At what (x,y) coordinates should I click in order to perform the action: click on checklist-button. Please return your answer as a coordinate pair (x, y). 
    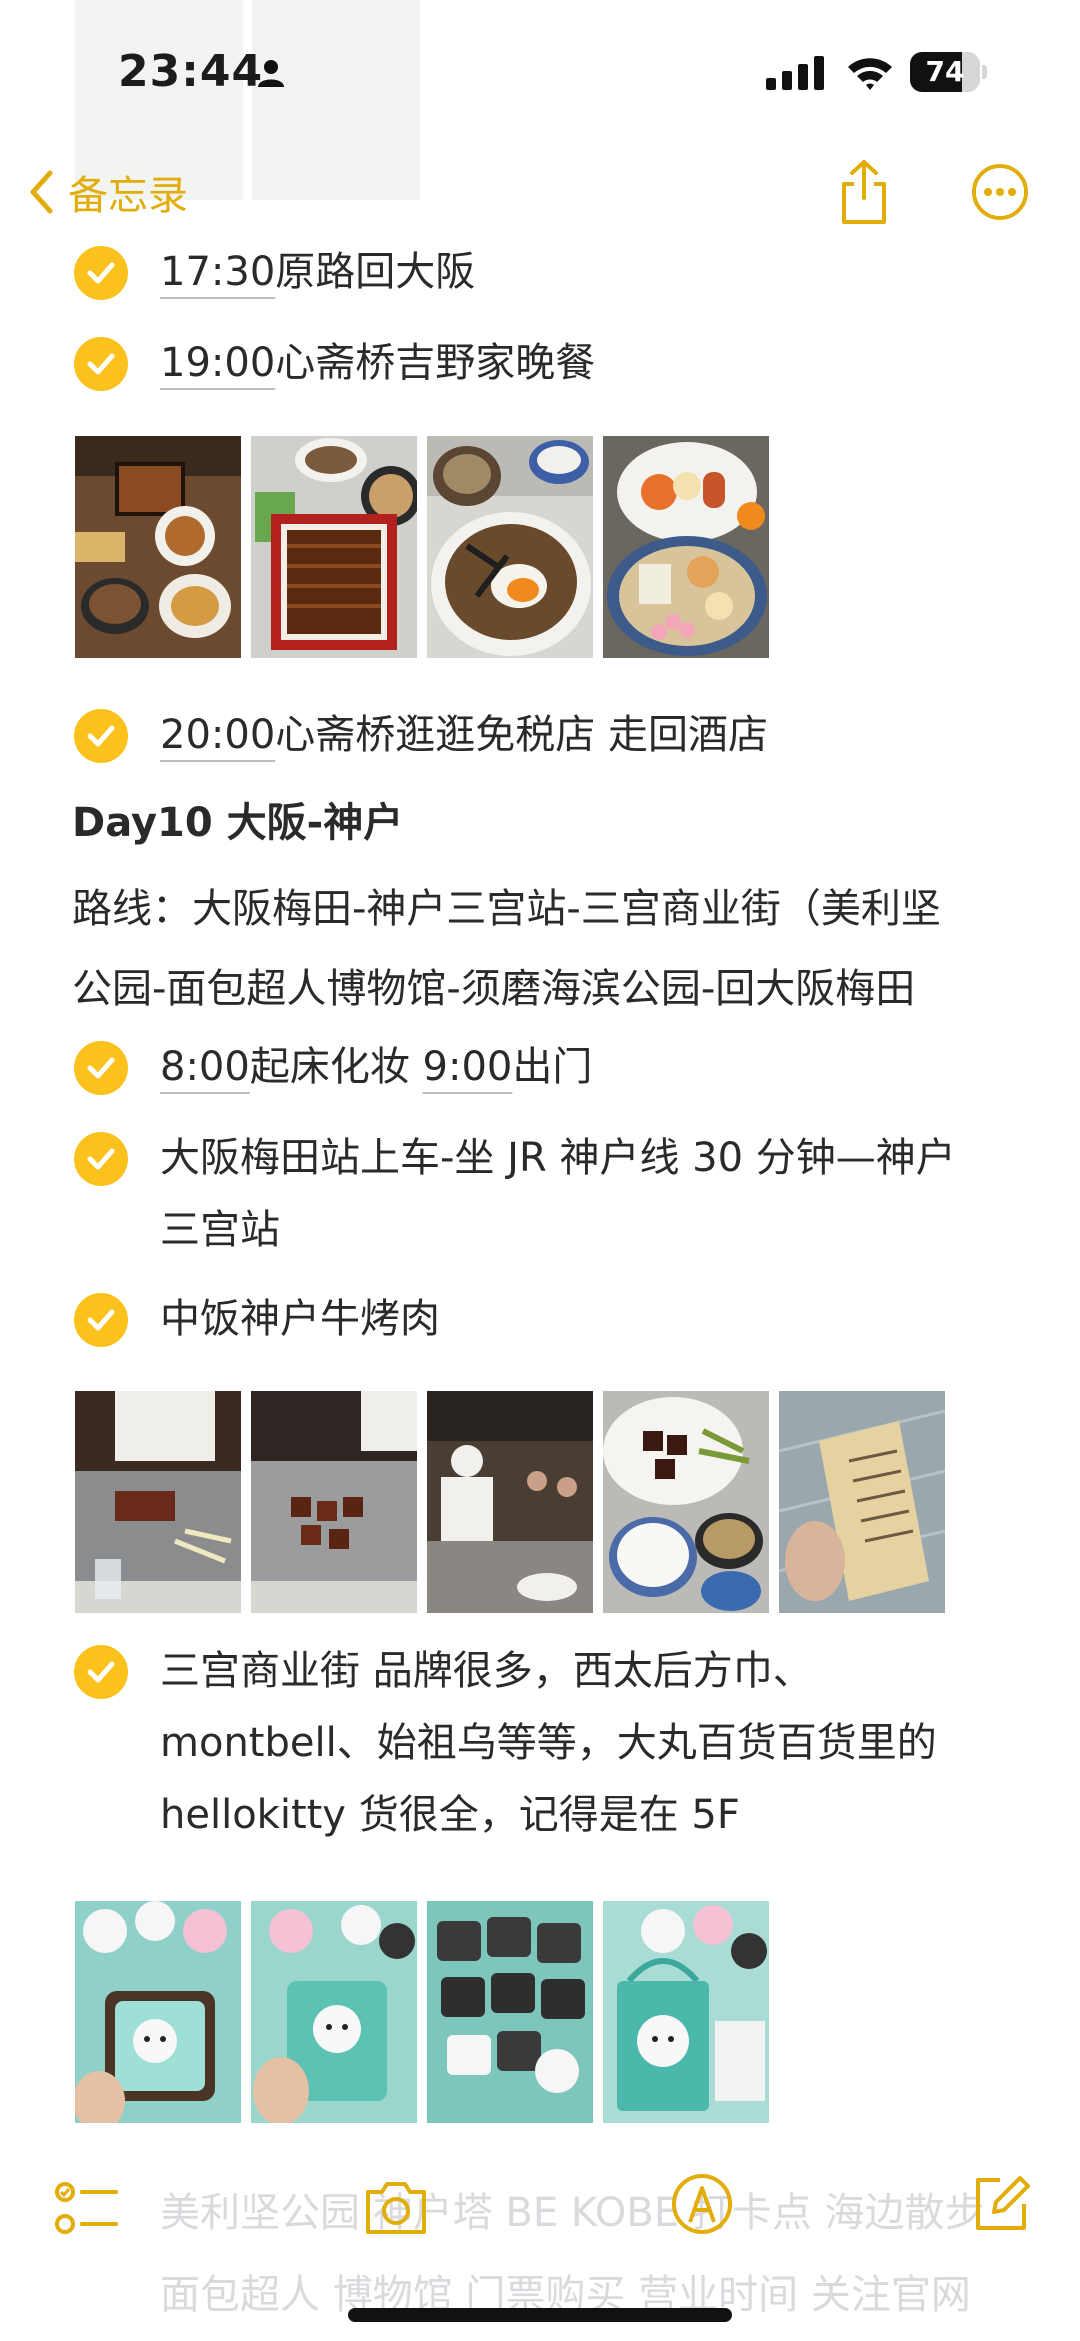
    Looking at the image, I should click on (86, 2211).